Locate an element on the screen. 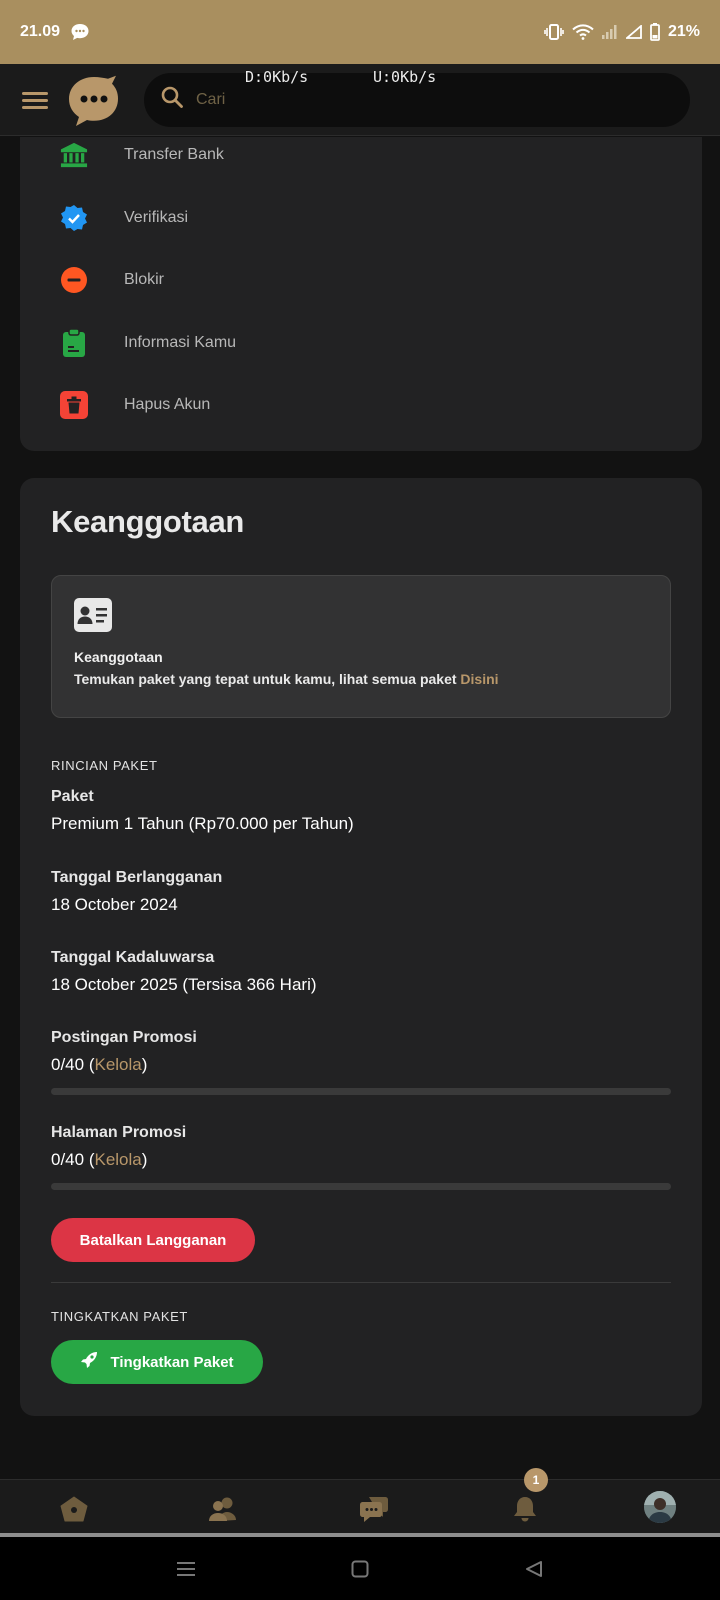 Image resolution: width=720 pixels, height=1600 pixels. profile-avatar is located at coordinates (660, 1507).